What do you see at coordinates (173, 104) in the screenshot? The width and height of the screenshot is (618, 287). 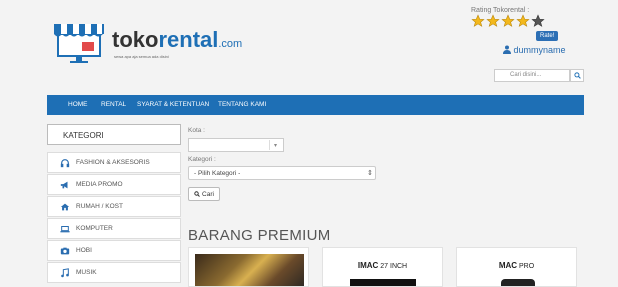 I see `nav-syarat-ketentuan: SYARAT & KETENTUAN` at bounding box center [173, 104].